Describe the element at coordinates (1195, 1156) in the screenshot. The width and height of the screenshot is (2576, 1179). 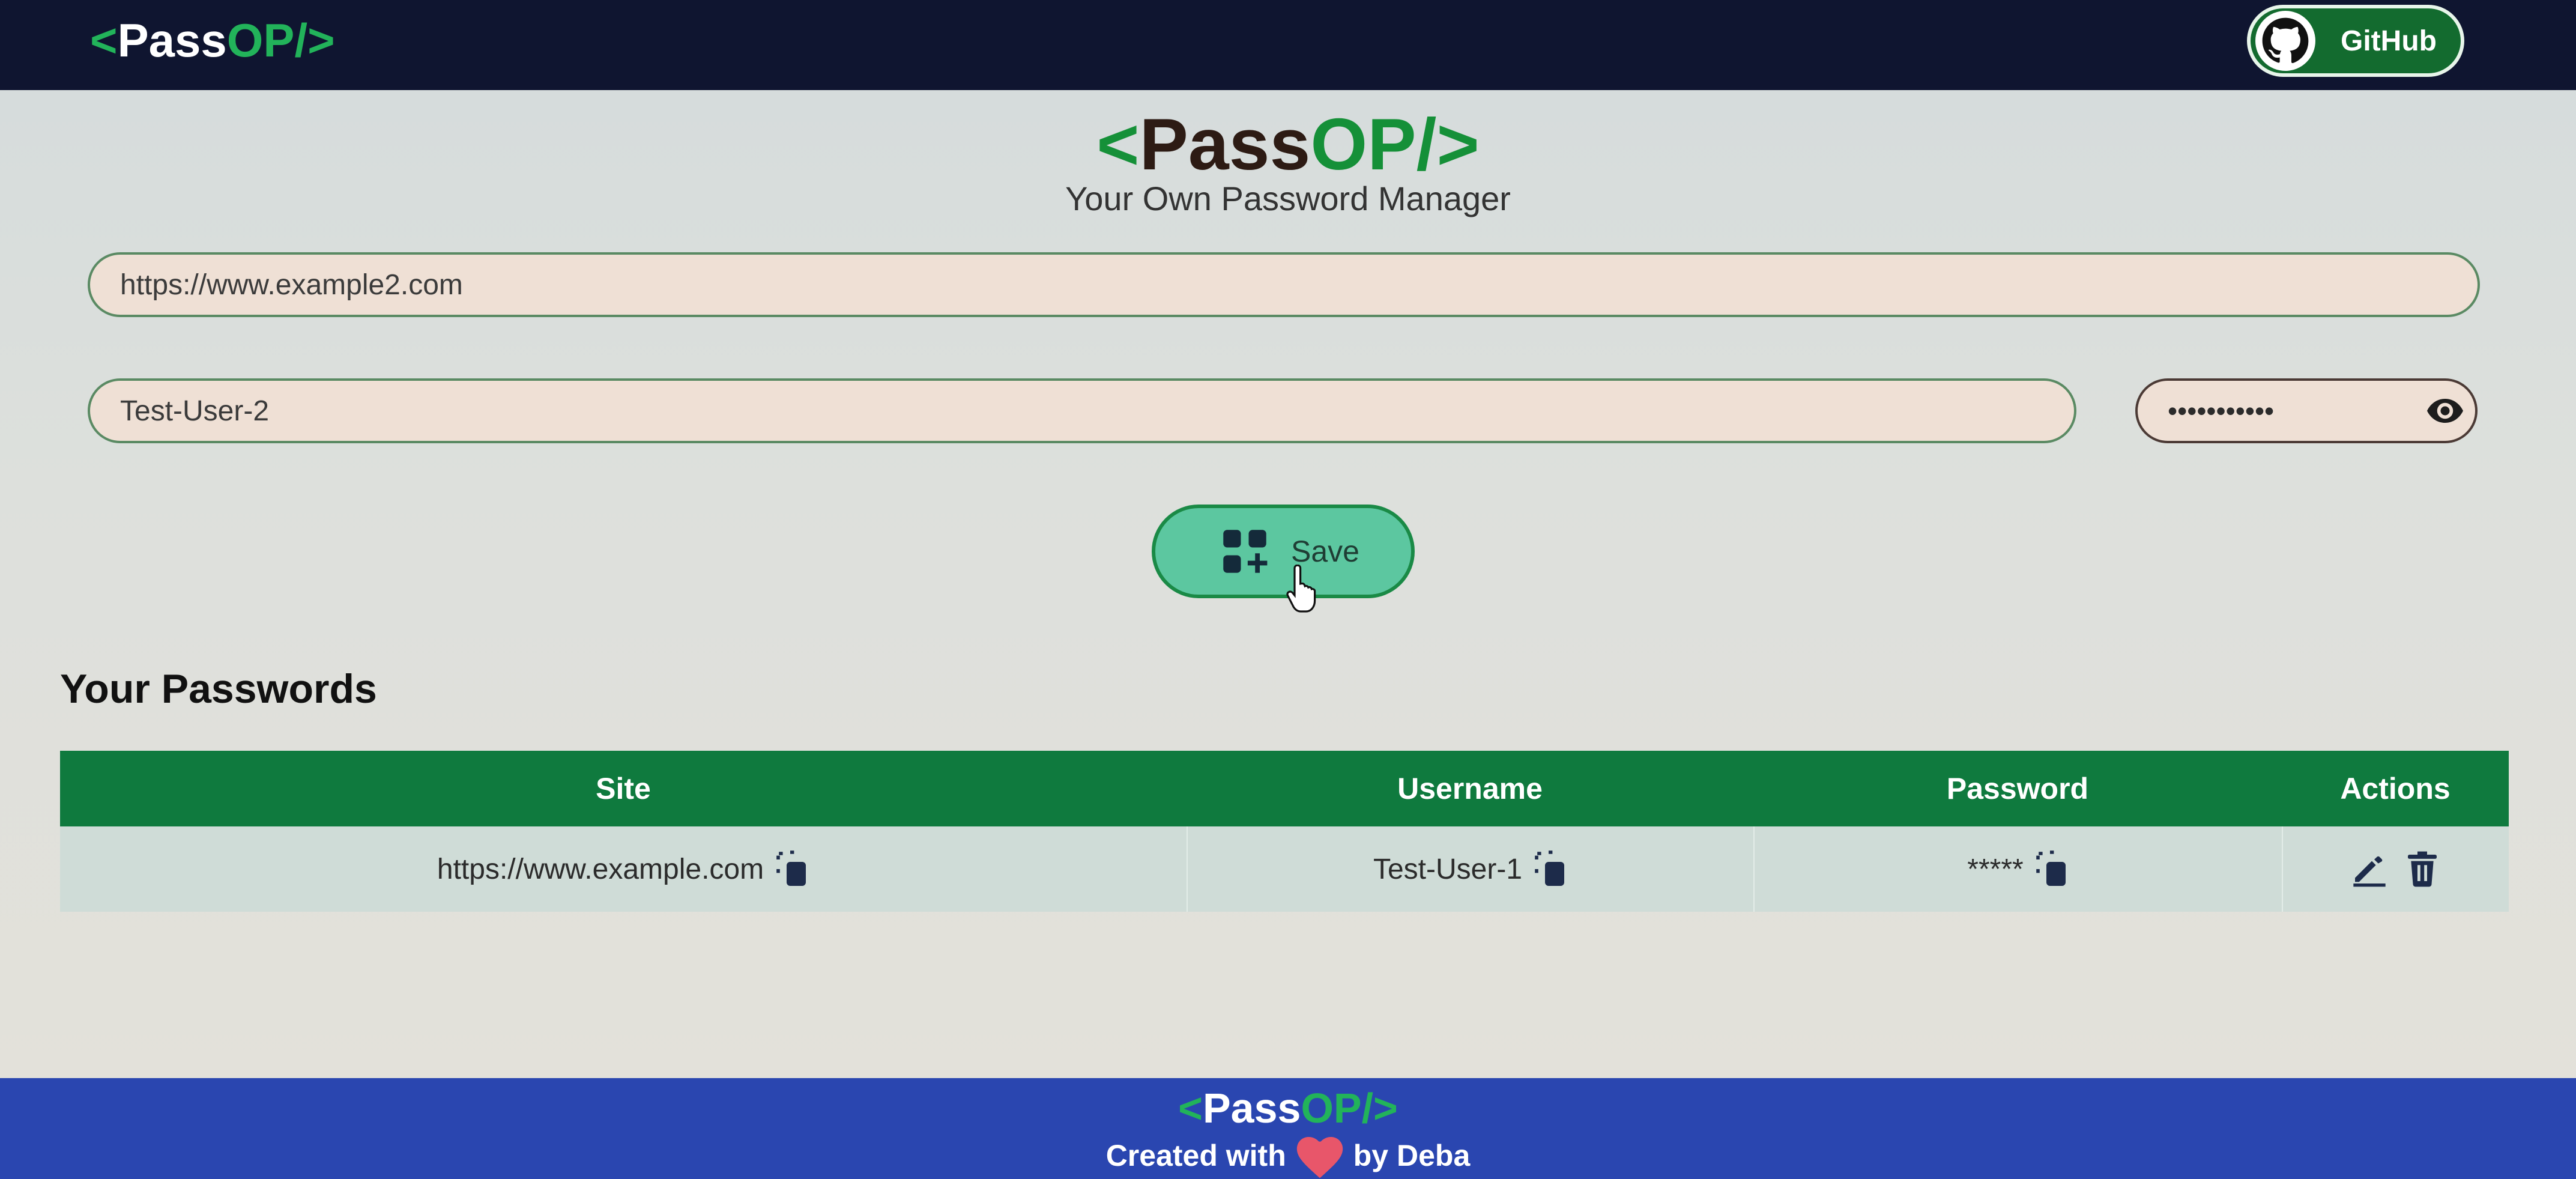
I see `created-with-text: Created with` at that location.